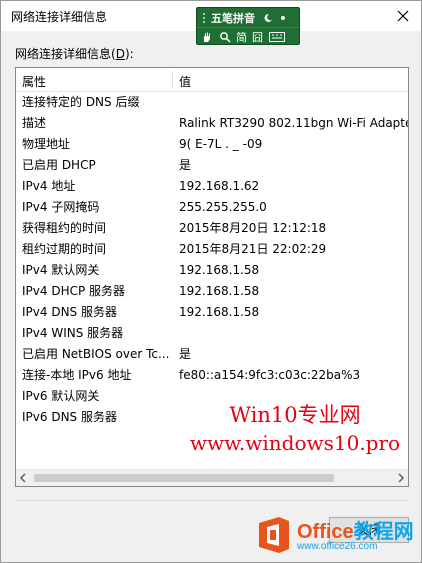  What do you see at coordinates (325, 532) in the screenshot?
I see `office-brand: Office` at bounding box center [325, 532].